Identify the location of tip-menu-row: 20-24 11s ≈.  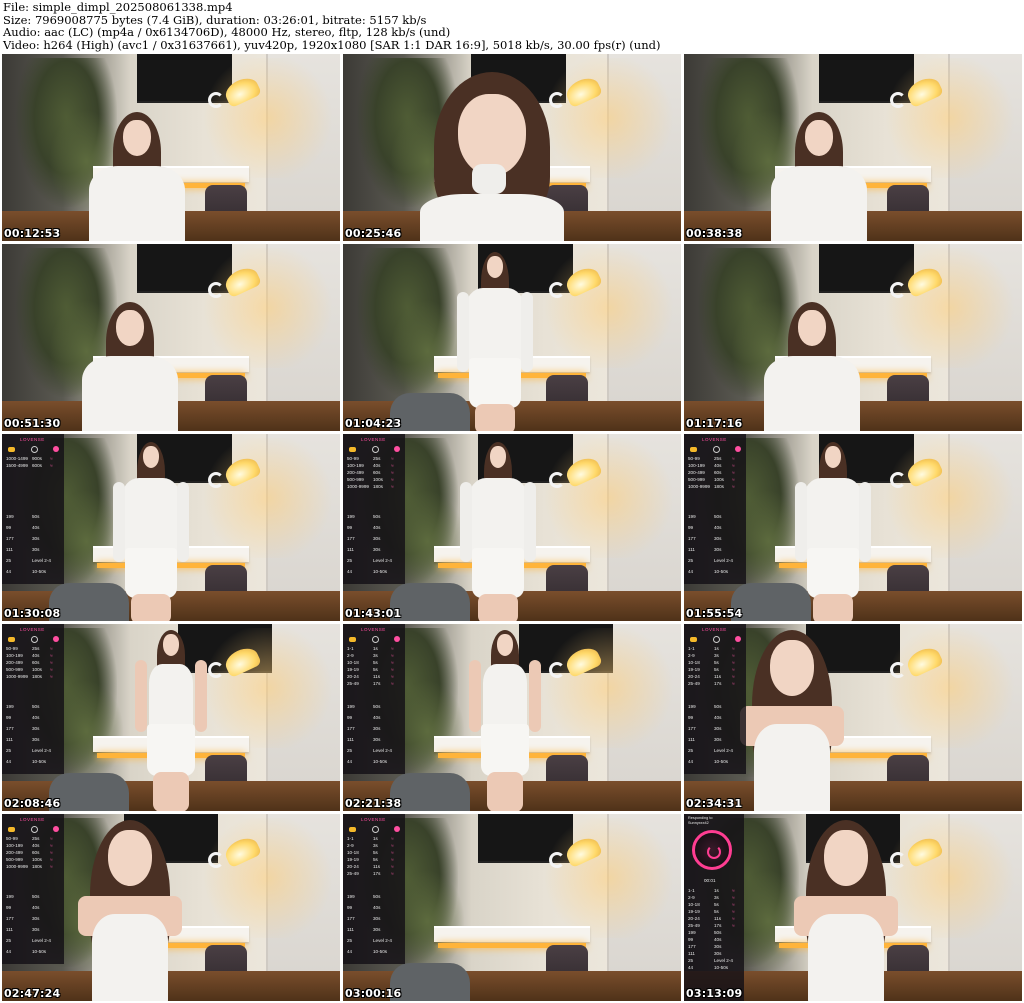
(370, 676).